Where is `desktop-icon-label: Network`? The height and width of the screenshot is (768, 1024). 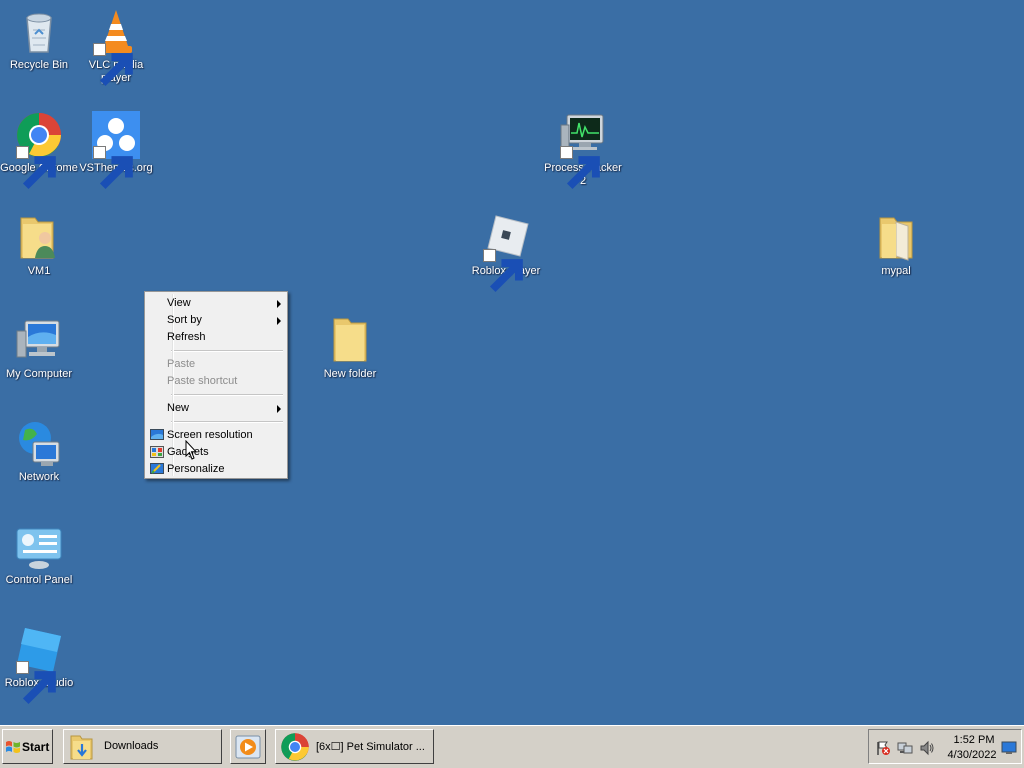 desktop-icon-label: Network is located at coordinates (39, 477).